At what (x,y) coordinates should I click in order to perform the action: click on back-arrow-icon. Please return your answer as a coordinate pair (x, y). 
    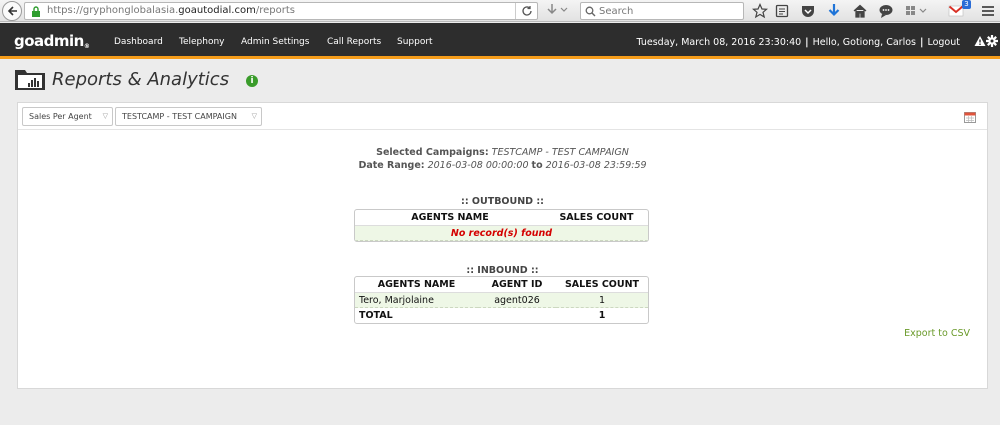
    Looking at the image, I should click on (12, 11).